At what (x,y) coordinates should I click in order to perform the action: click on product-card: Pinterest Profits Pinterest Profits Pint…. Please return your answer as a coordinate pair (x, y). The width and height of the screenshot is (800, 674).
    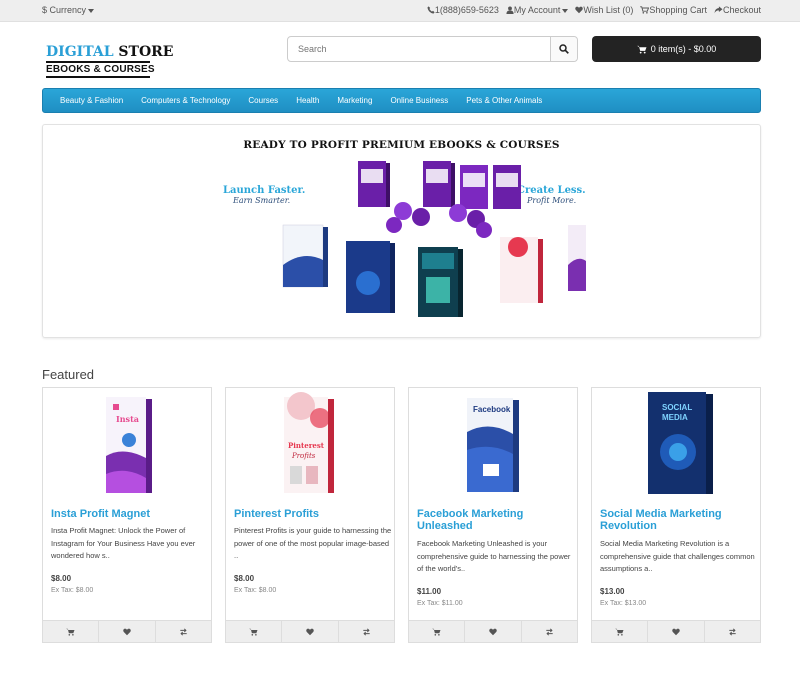
    Looking at the image, I should click on (310, 515).